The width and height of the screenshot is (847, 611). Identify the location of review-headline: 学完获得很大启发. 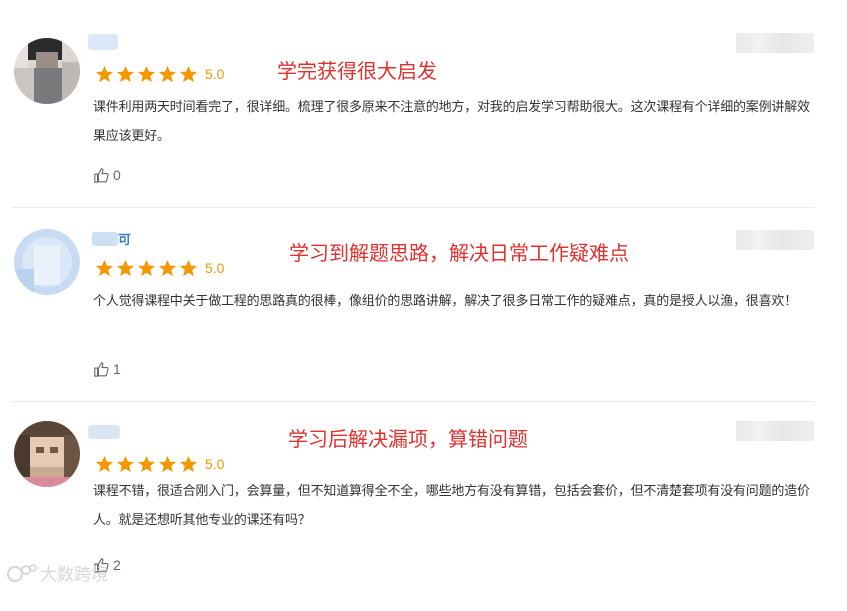
(357, 71).